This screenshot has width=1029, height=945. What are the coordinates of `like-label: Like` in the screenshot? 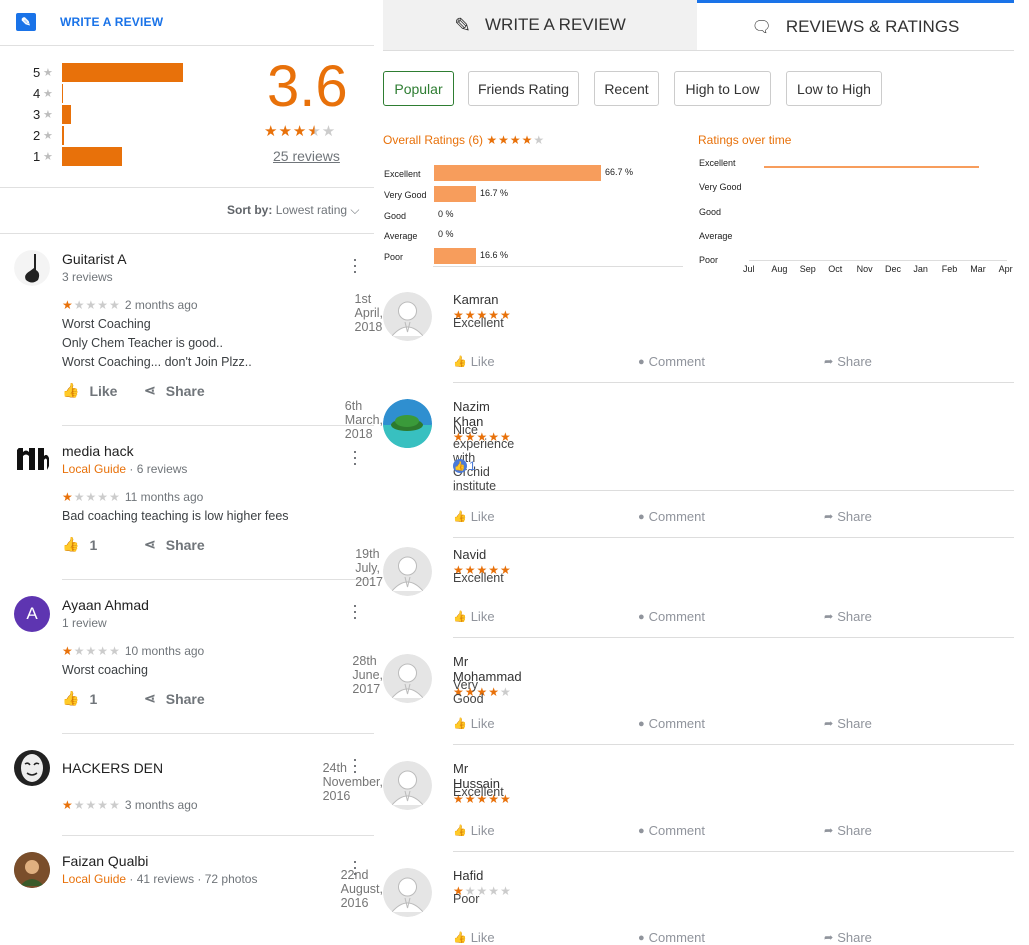 It's located at (103, 390).